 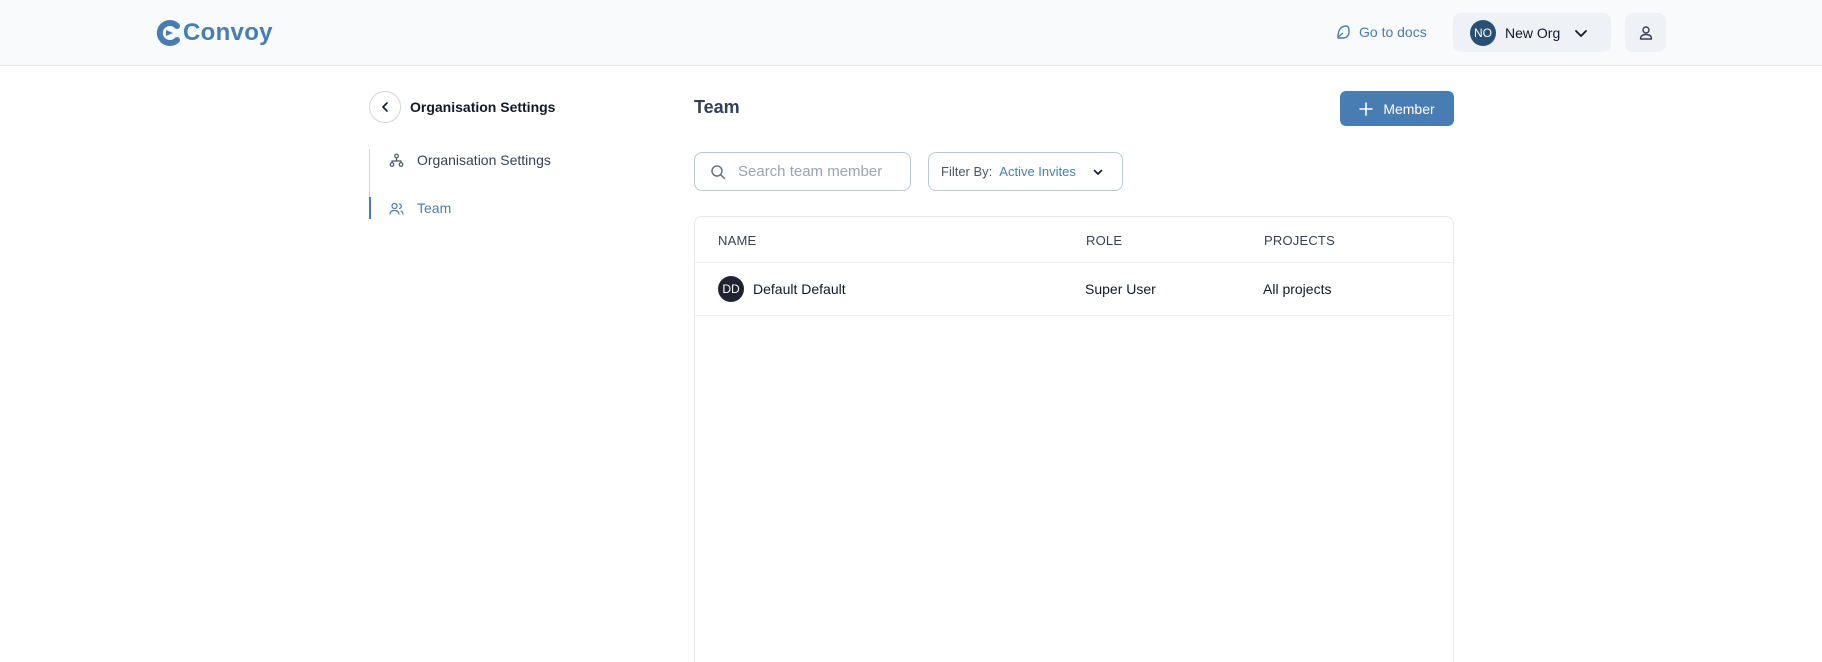 I want to click on add-member-label: Member, so click(x=1409, y=108).